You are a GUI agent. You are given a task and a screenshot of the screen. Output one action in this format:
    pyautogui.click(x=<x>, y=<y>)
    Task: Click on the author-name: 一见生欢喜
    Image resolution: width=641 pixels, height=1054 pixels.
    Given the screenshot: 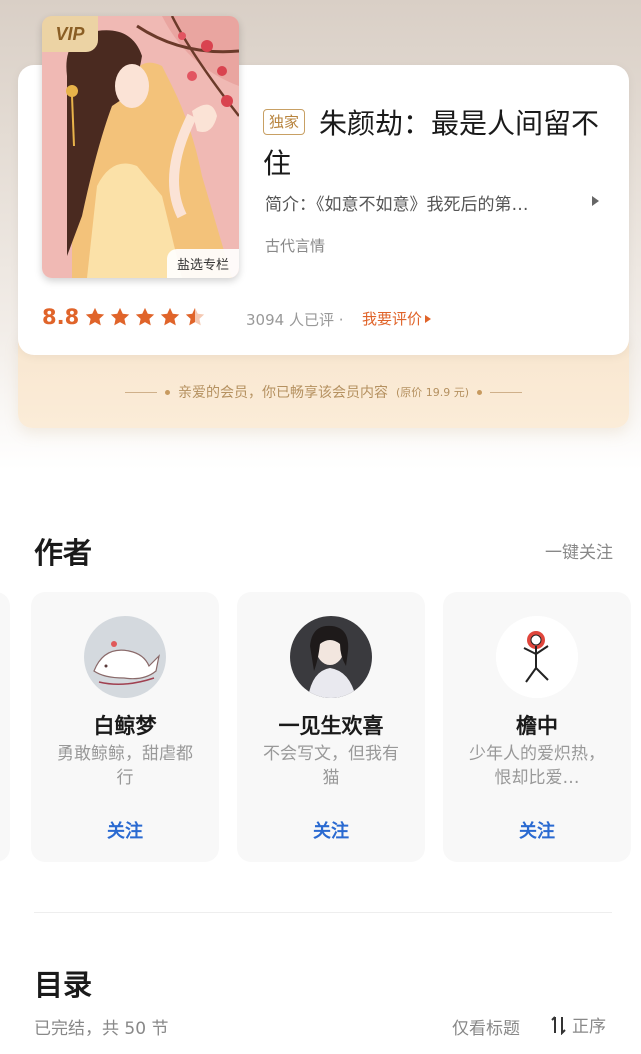 What is the action you would take?
    pyautogui.click(x=331, y=726)
    